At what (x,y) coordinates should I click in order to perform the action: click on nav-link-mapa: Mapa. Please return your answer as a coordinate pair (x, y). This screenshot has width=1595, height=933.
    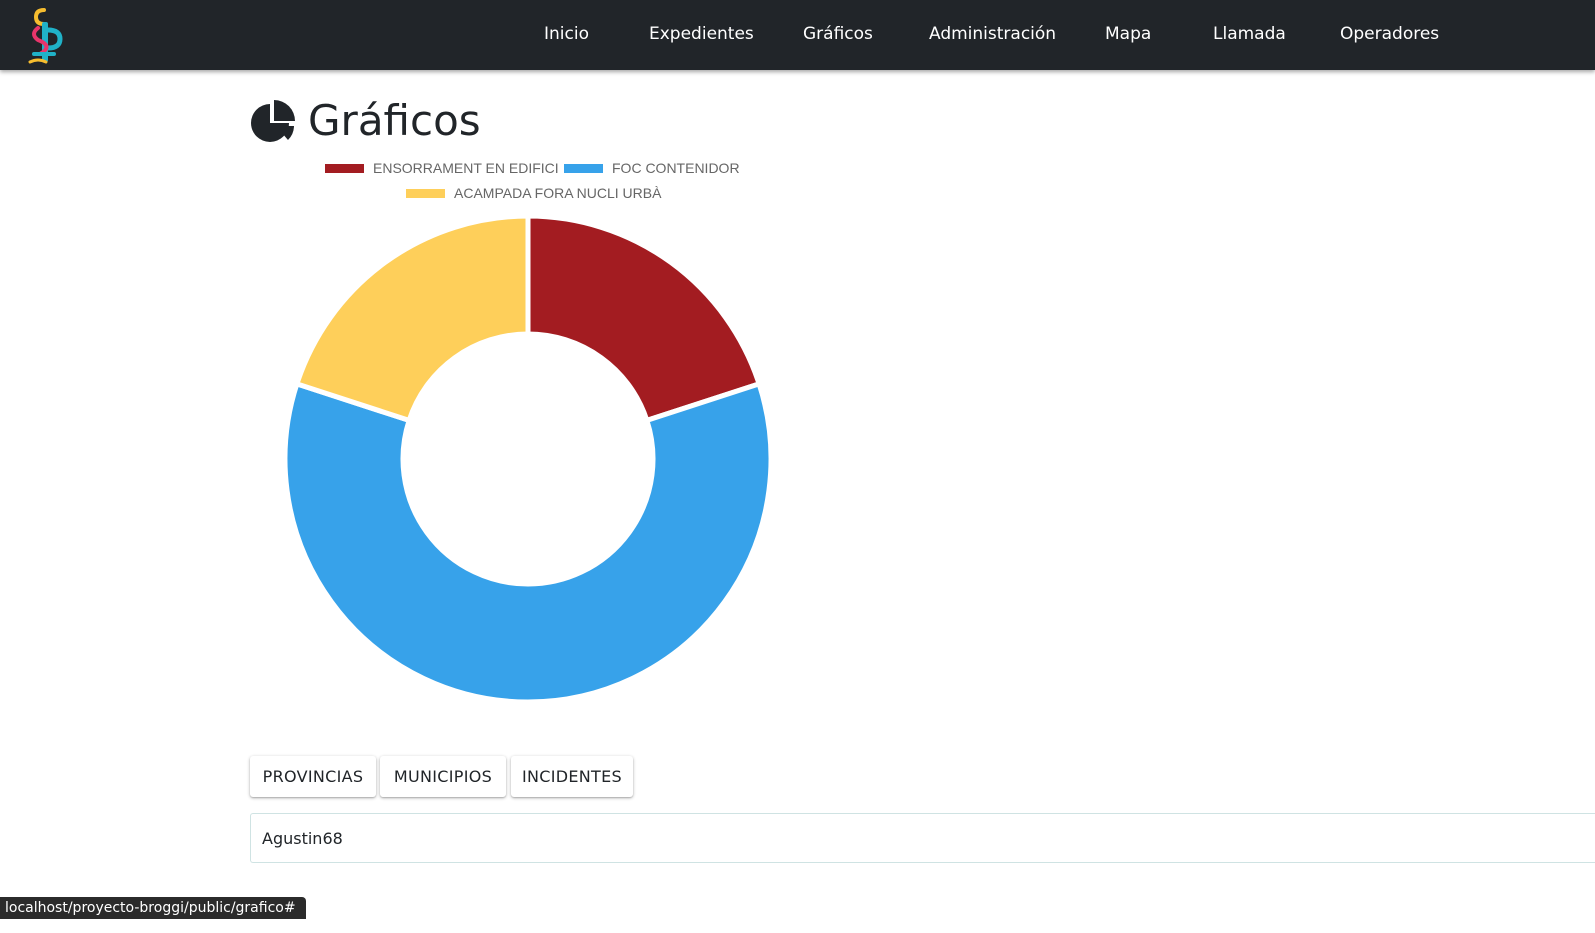
    Looking at the image, I should click on (1128, 34).